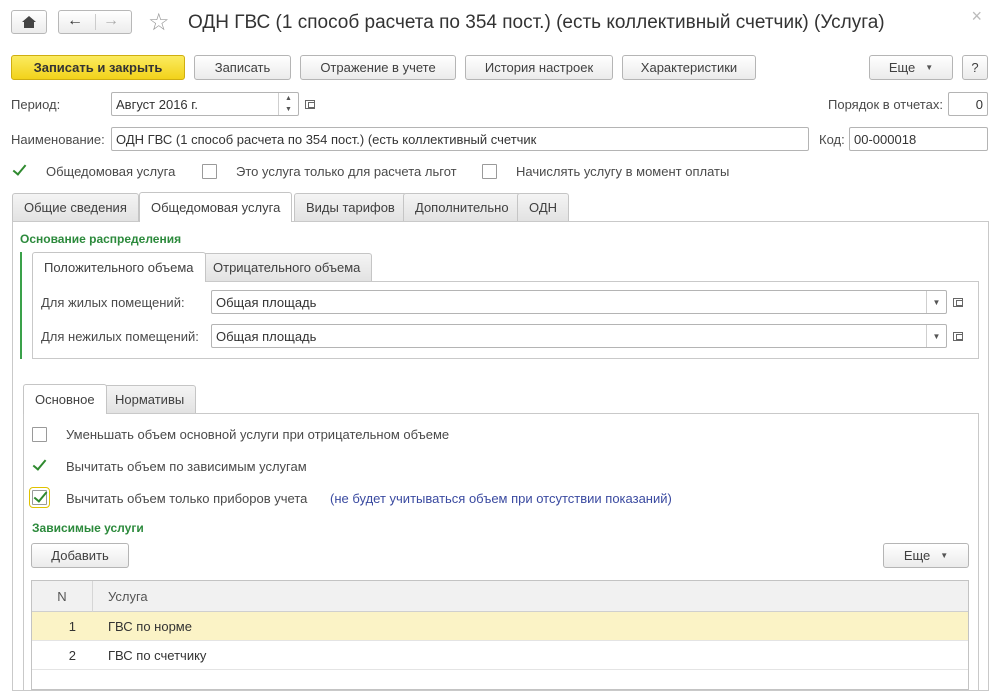 The height and width of the screenshot is (691, 996). What do you see at coordinates (958, 336) in the screenshot?
I see `nonresidential-open-icon` at bounding box center [958, 336].